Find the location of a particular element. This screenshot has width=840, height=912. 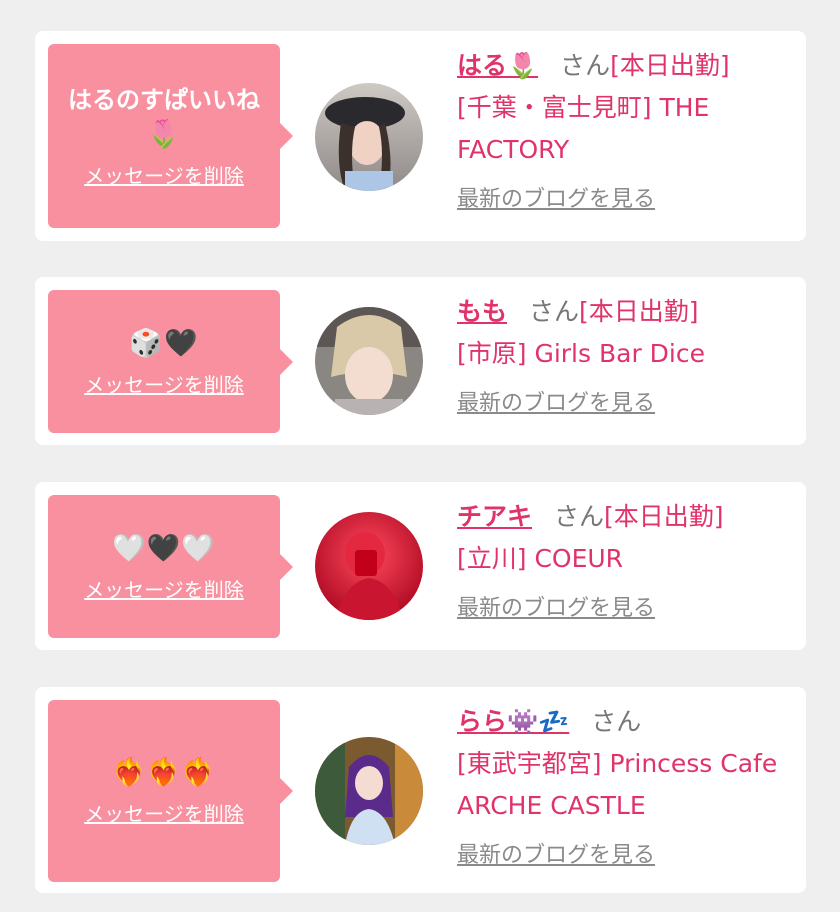

cast-name-link: もも is located at coordinates (482, 311).